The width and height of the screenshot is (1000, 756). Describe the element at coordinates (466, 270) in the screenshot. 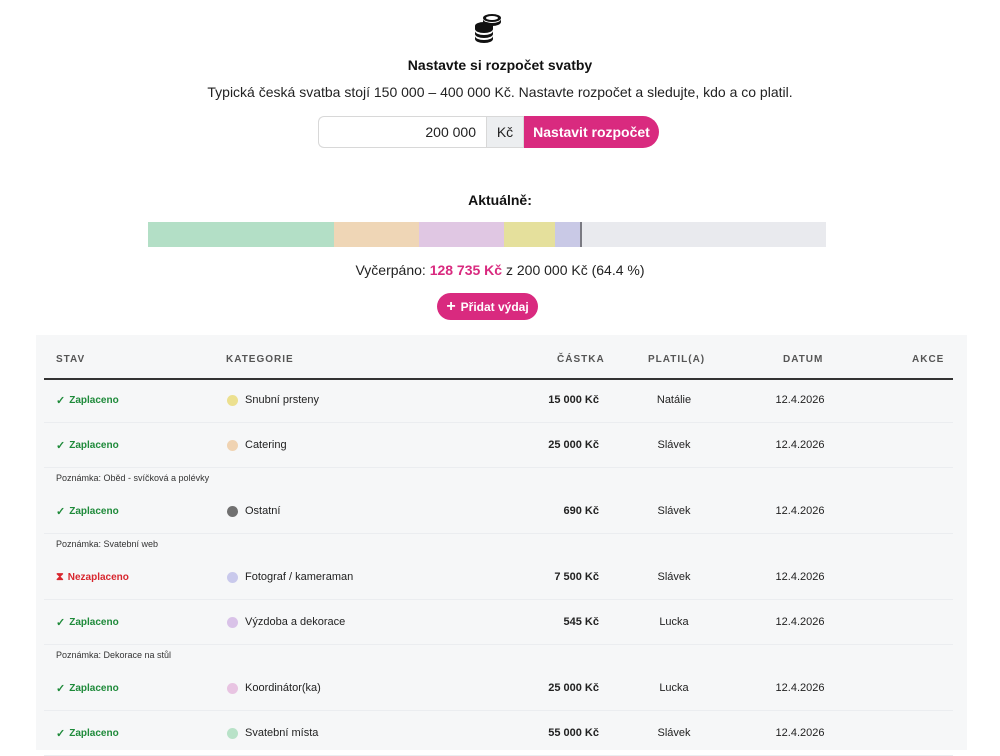

I see `spent-amount: 128 735 Kč` at that location.